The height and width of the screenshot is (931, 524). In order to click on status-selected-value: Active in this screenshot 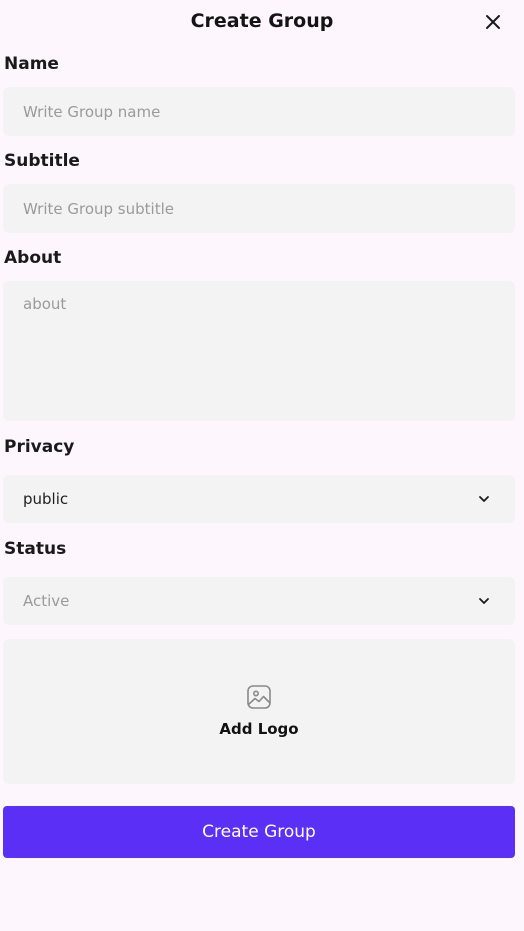, I will do `click(46, 601)`.